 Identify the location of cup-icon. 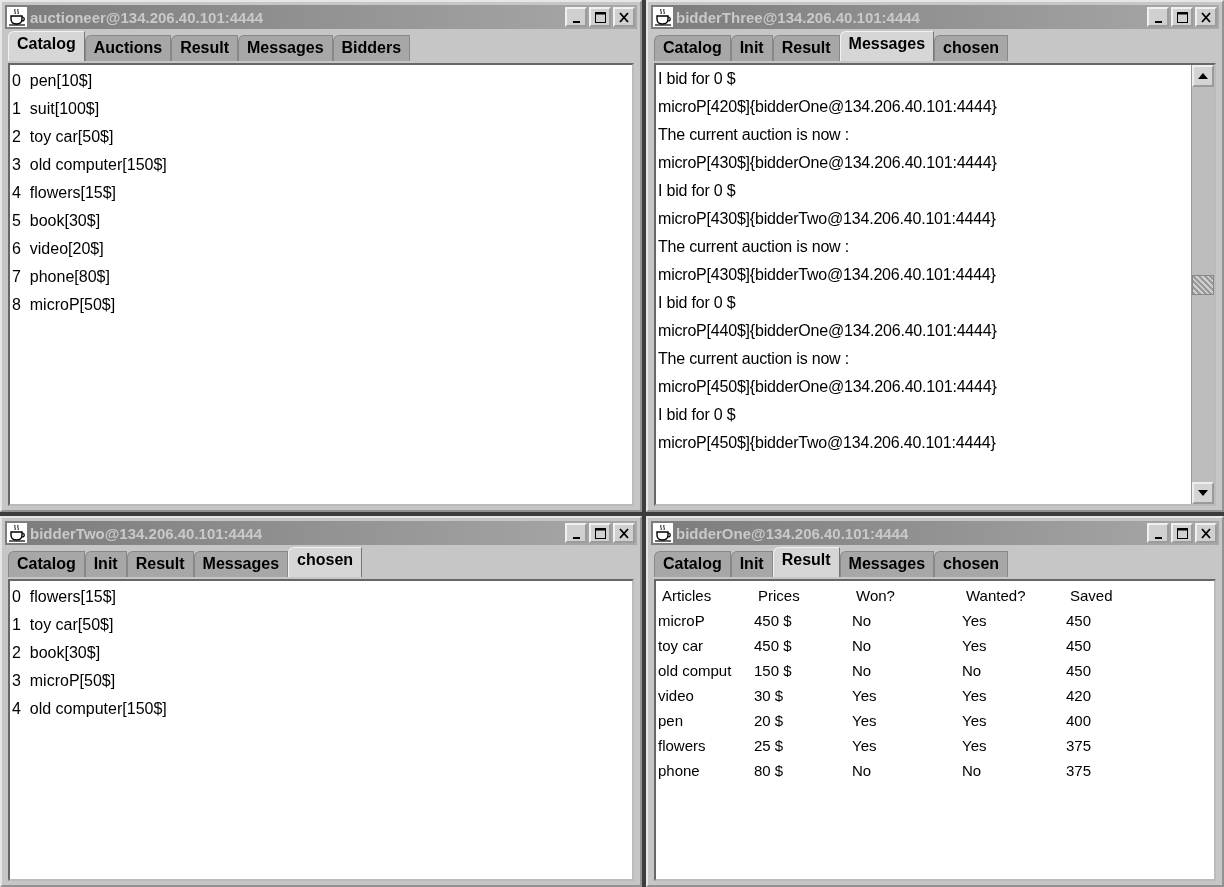
(17, 17).